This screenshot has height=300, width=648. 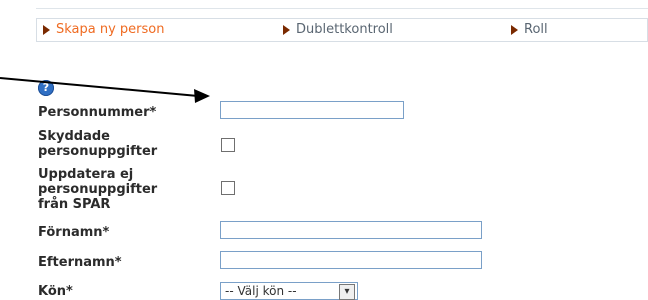 I want to click on kon-select: -- Välj kön -- ▾, so click(x=289, y=291).